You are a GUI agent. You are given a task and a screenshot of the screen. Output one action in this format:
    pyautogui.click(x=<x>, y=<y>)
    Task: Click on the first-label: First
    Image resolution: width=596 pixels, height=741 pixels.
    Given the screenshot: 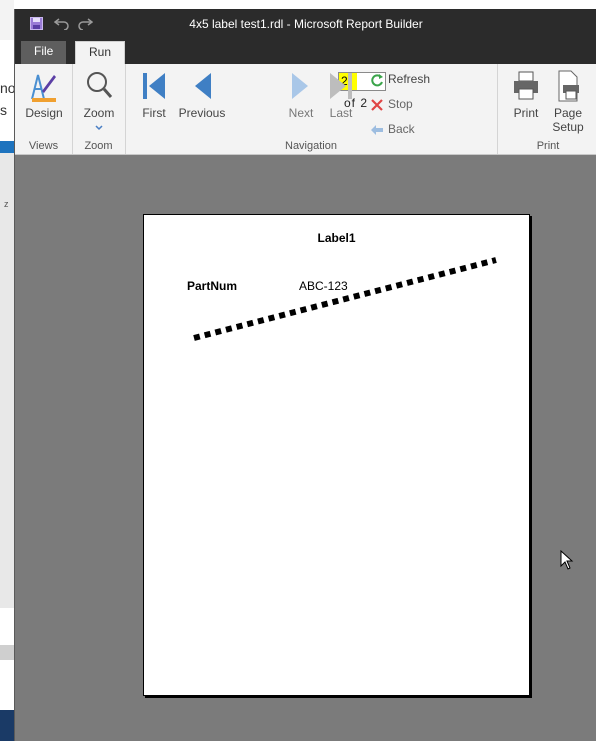 What is the action you would take?
    pyautogui.click(x=154, y=113)
    